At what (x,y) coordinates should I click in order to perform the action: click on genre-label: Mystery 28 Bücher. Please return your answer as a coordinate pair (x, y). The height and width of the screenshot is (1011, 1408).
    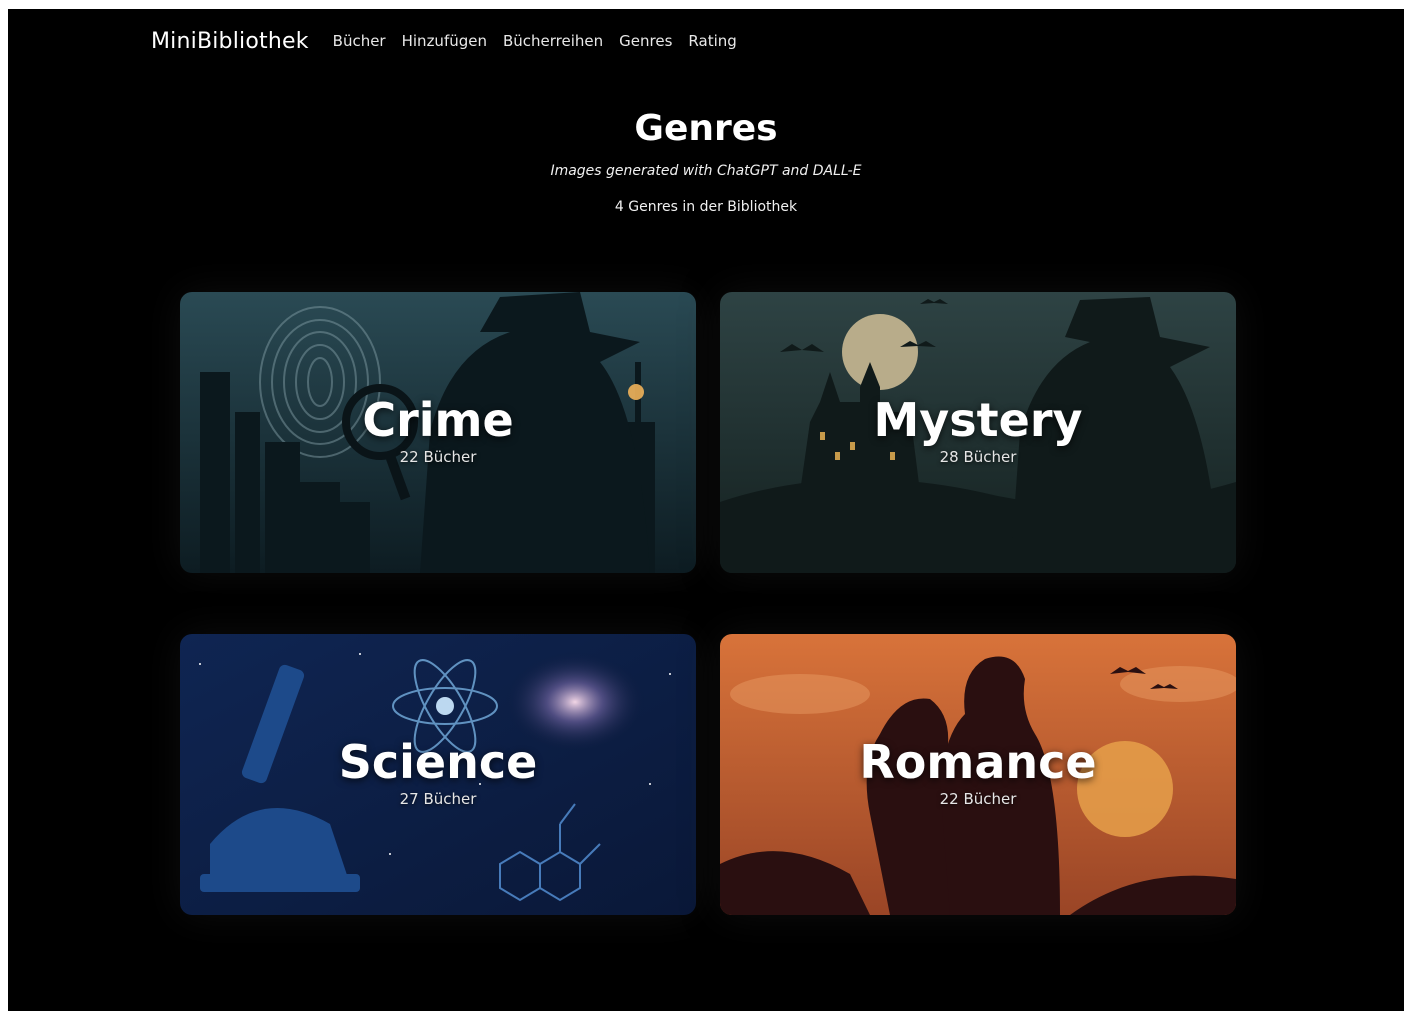
    Looking at the image, I should click on (978, 429).